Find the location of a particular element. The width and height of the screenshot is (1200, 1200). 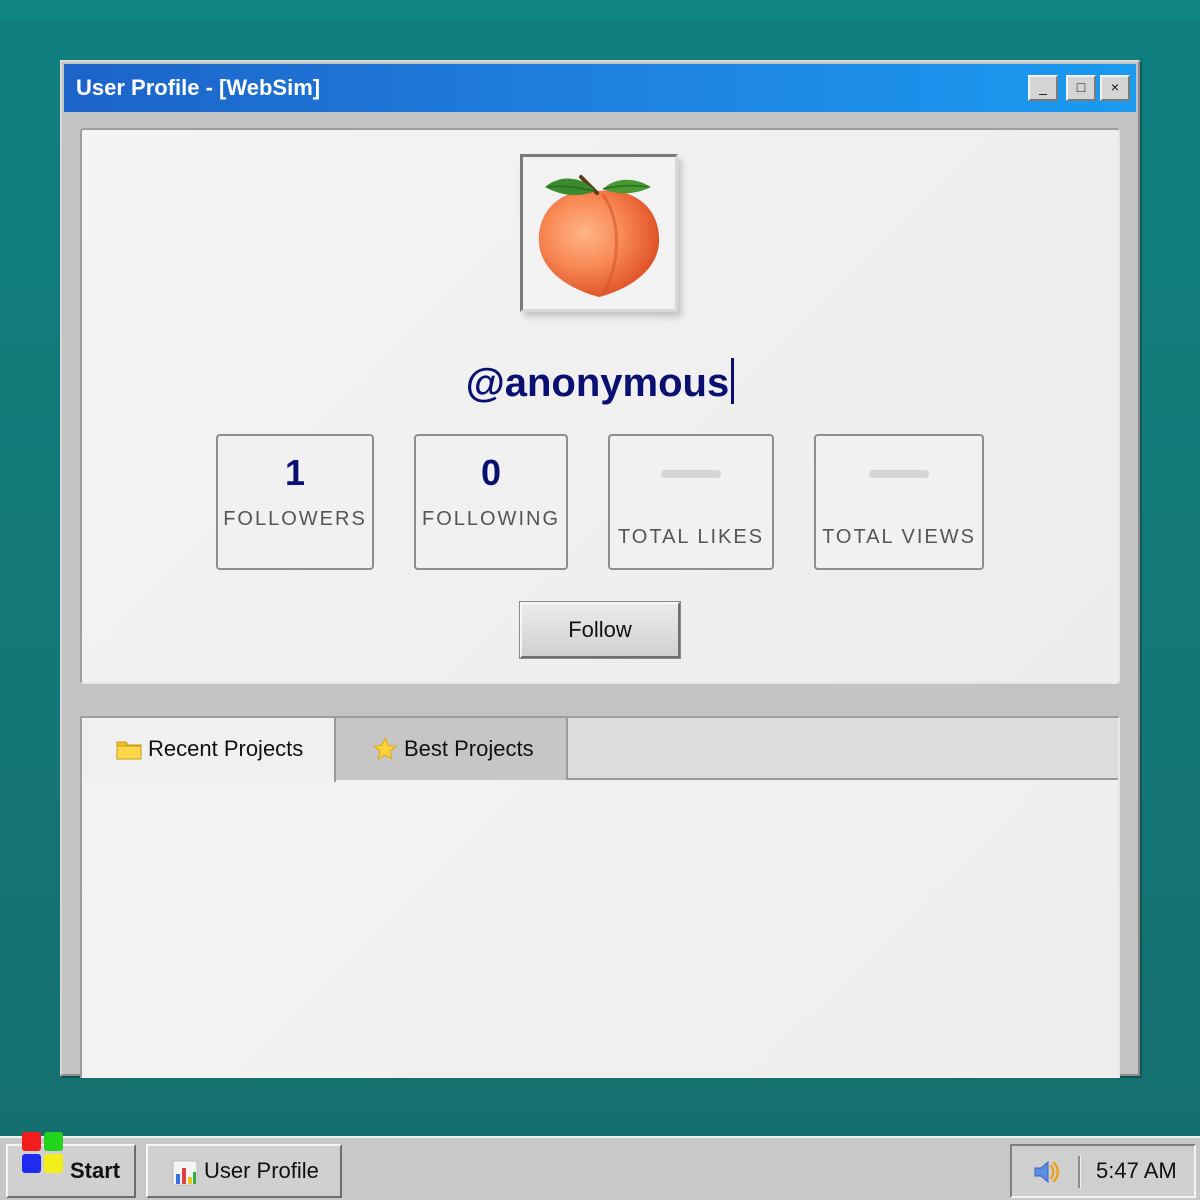

projects-tabbar: Recent Projects Best Projects is located at coordinates (600, 750).